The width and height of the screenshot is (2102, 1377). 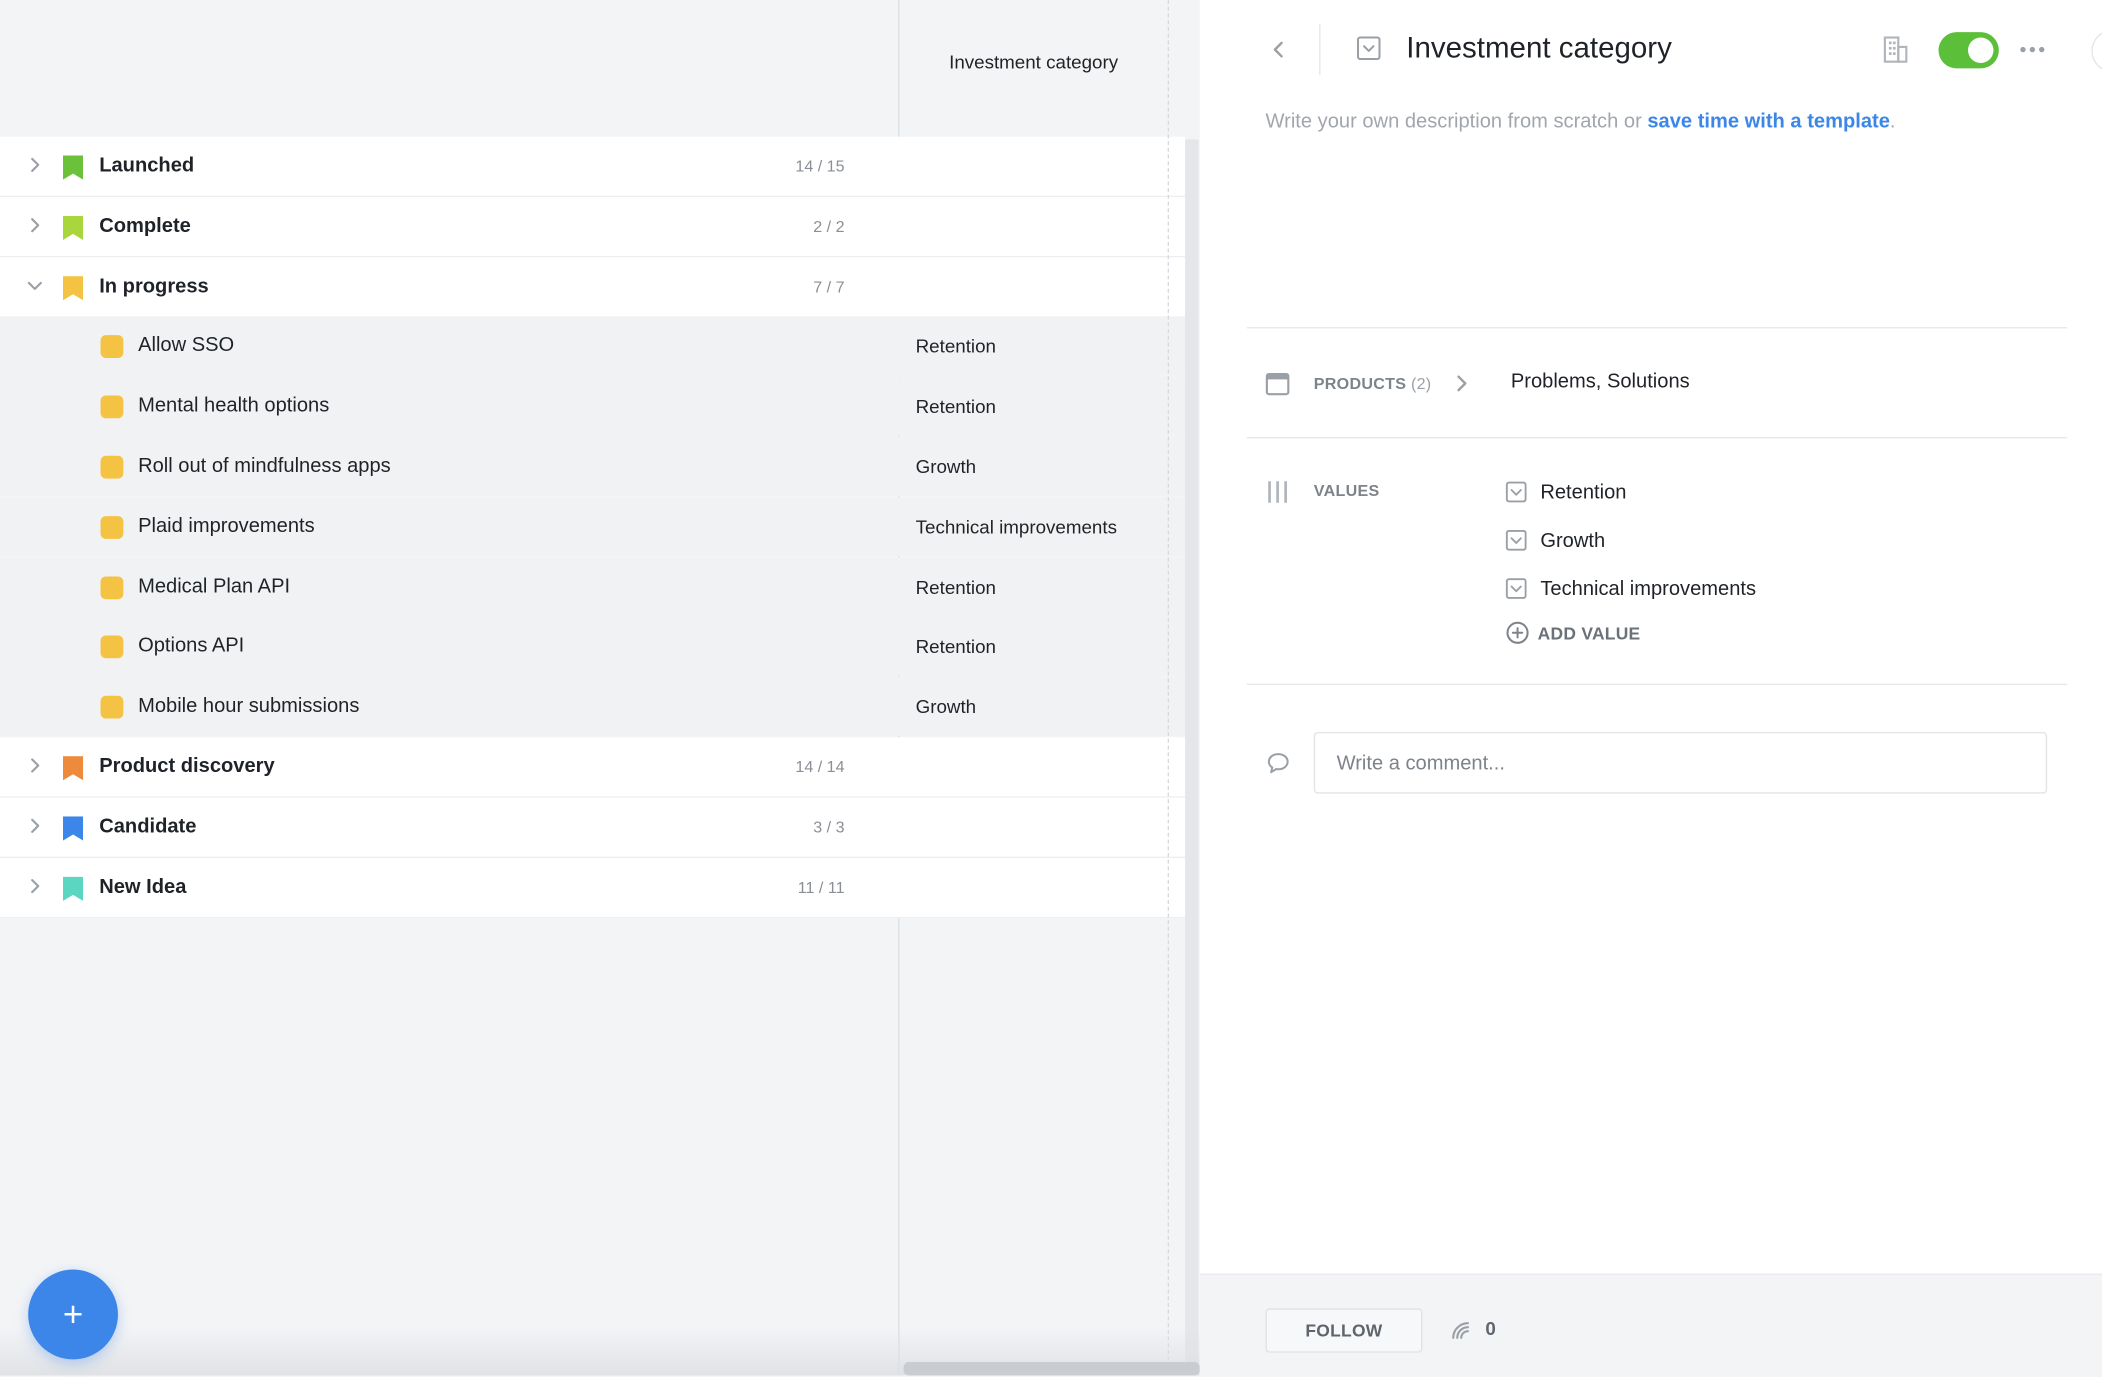 I want to click on value-item: Technical improvements, so click(x=1630, y=588).